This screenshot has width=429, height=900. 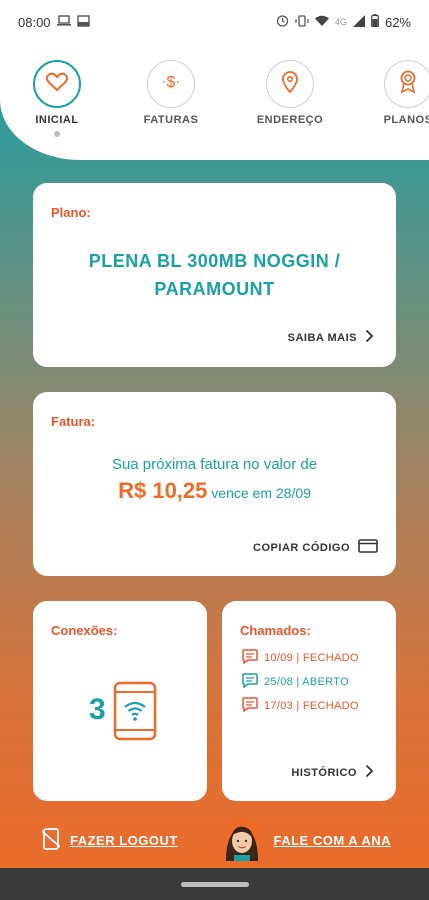 What do you see at coordinates (302, 22) in the screenshot?
I see `vibrate-icon` at bounding box center [302, 22].